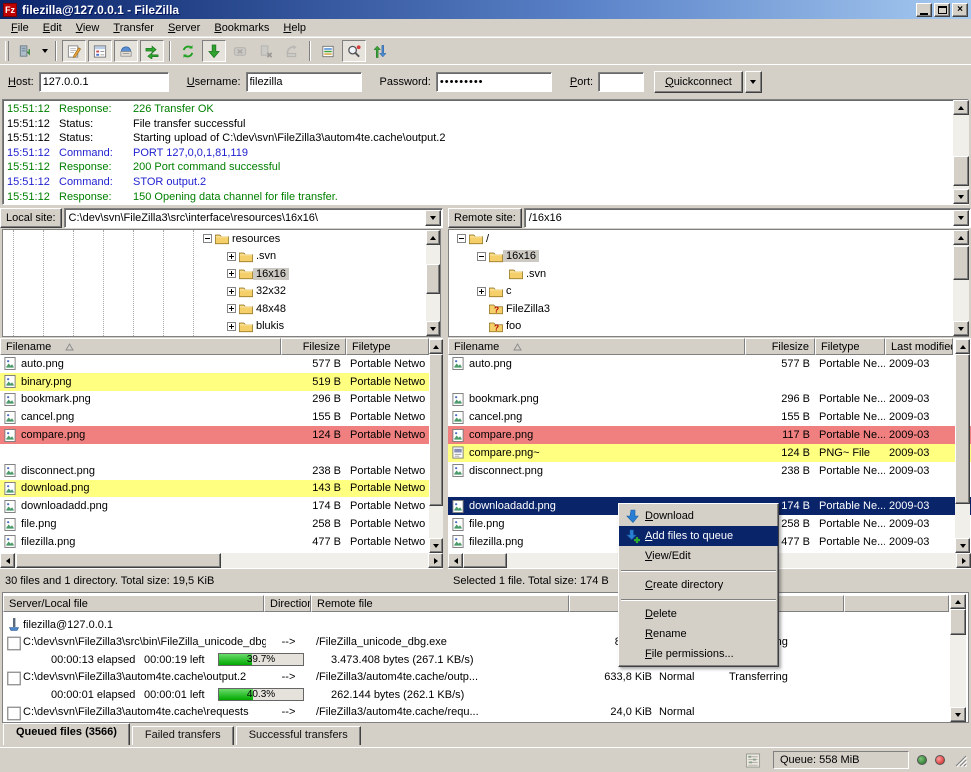  Describe the element at coordinates (221, 239) in the screenshot. I see `tree-item: resources` at that location.